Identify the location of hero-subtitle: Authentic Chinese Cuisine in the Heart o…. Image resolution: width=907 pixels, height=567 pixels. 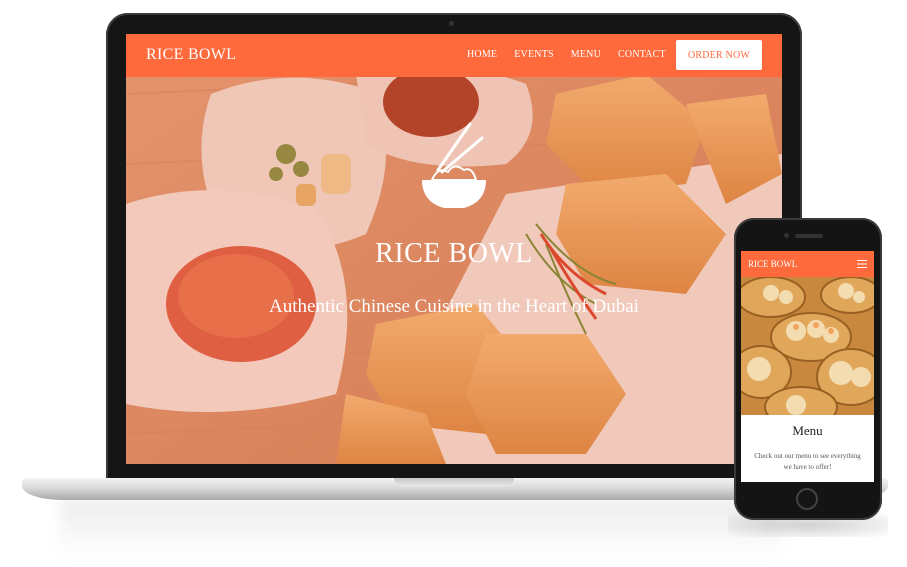
(454, 306).